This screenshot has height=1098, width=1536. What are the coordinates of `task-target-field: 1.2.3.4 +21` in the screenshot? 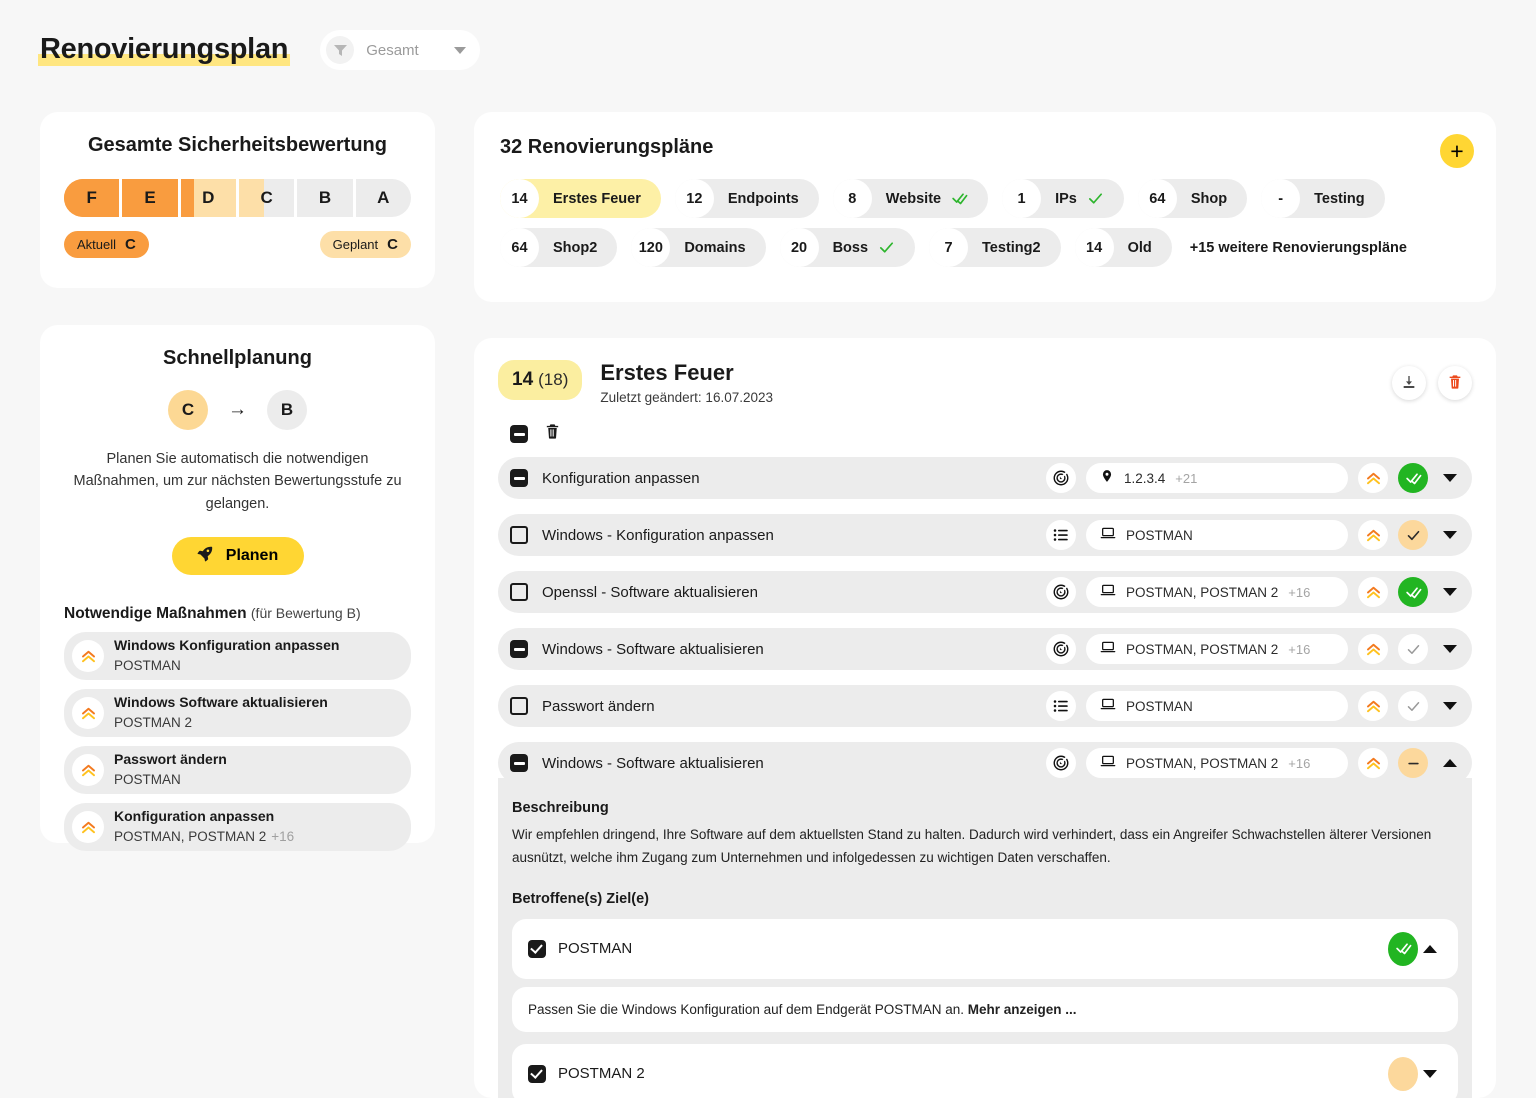 It's located at (1217, 478).